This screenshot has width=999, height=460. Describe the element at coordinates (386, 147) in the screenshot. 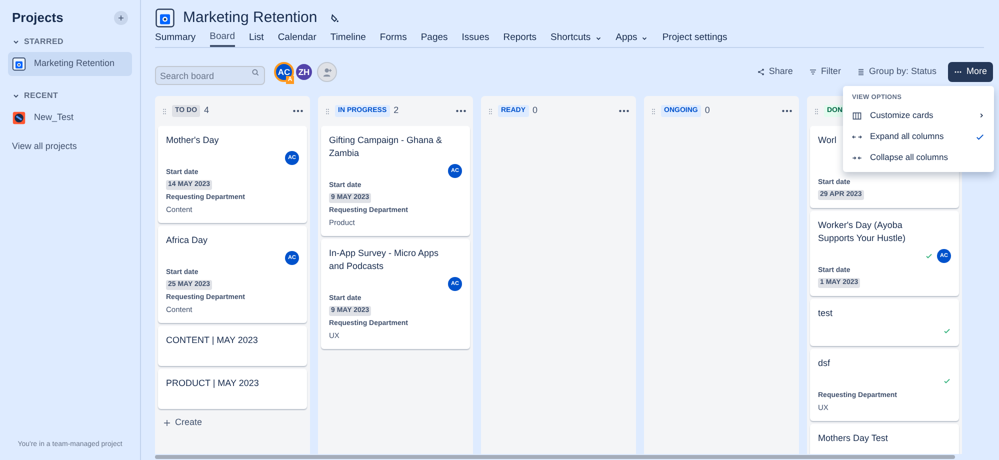

I see `card-title: Gifting Campaign - Ghana & Zambia` at that location.